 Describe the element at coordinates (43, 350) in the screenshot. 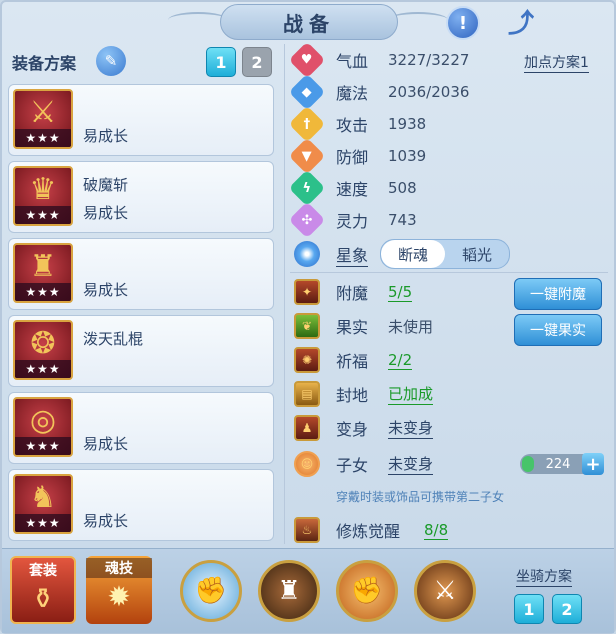

I see `necklace-icon: ❂ ★★★` at that location.